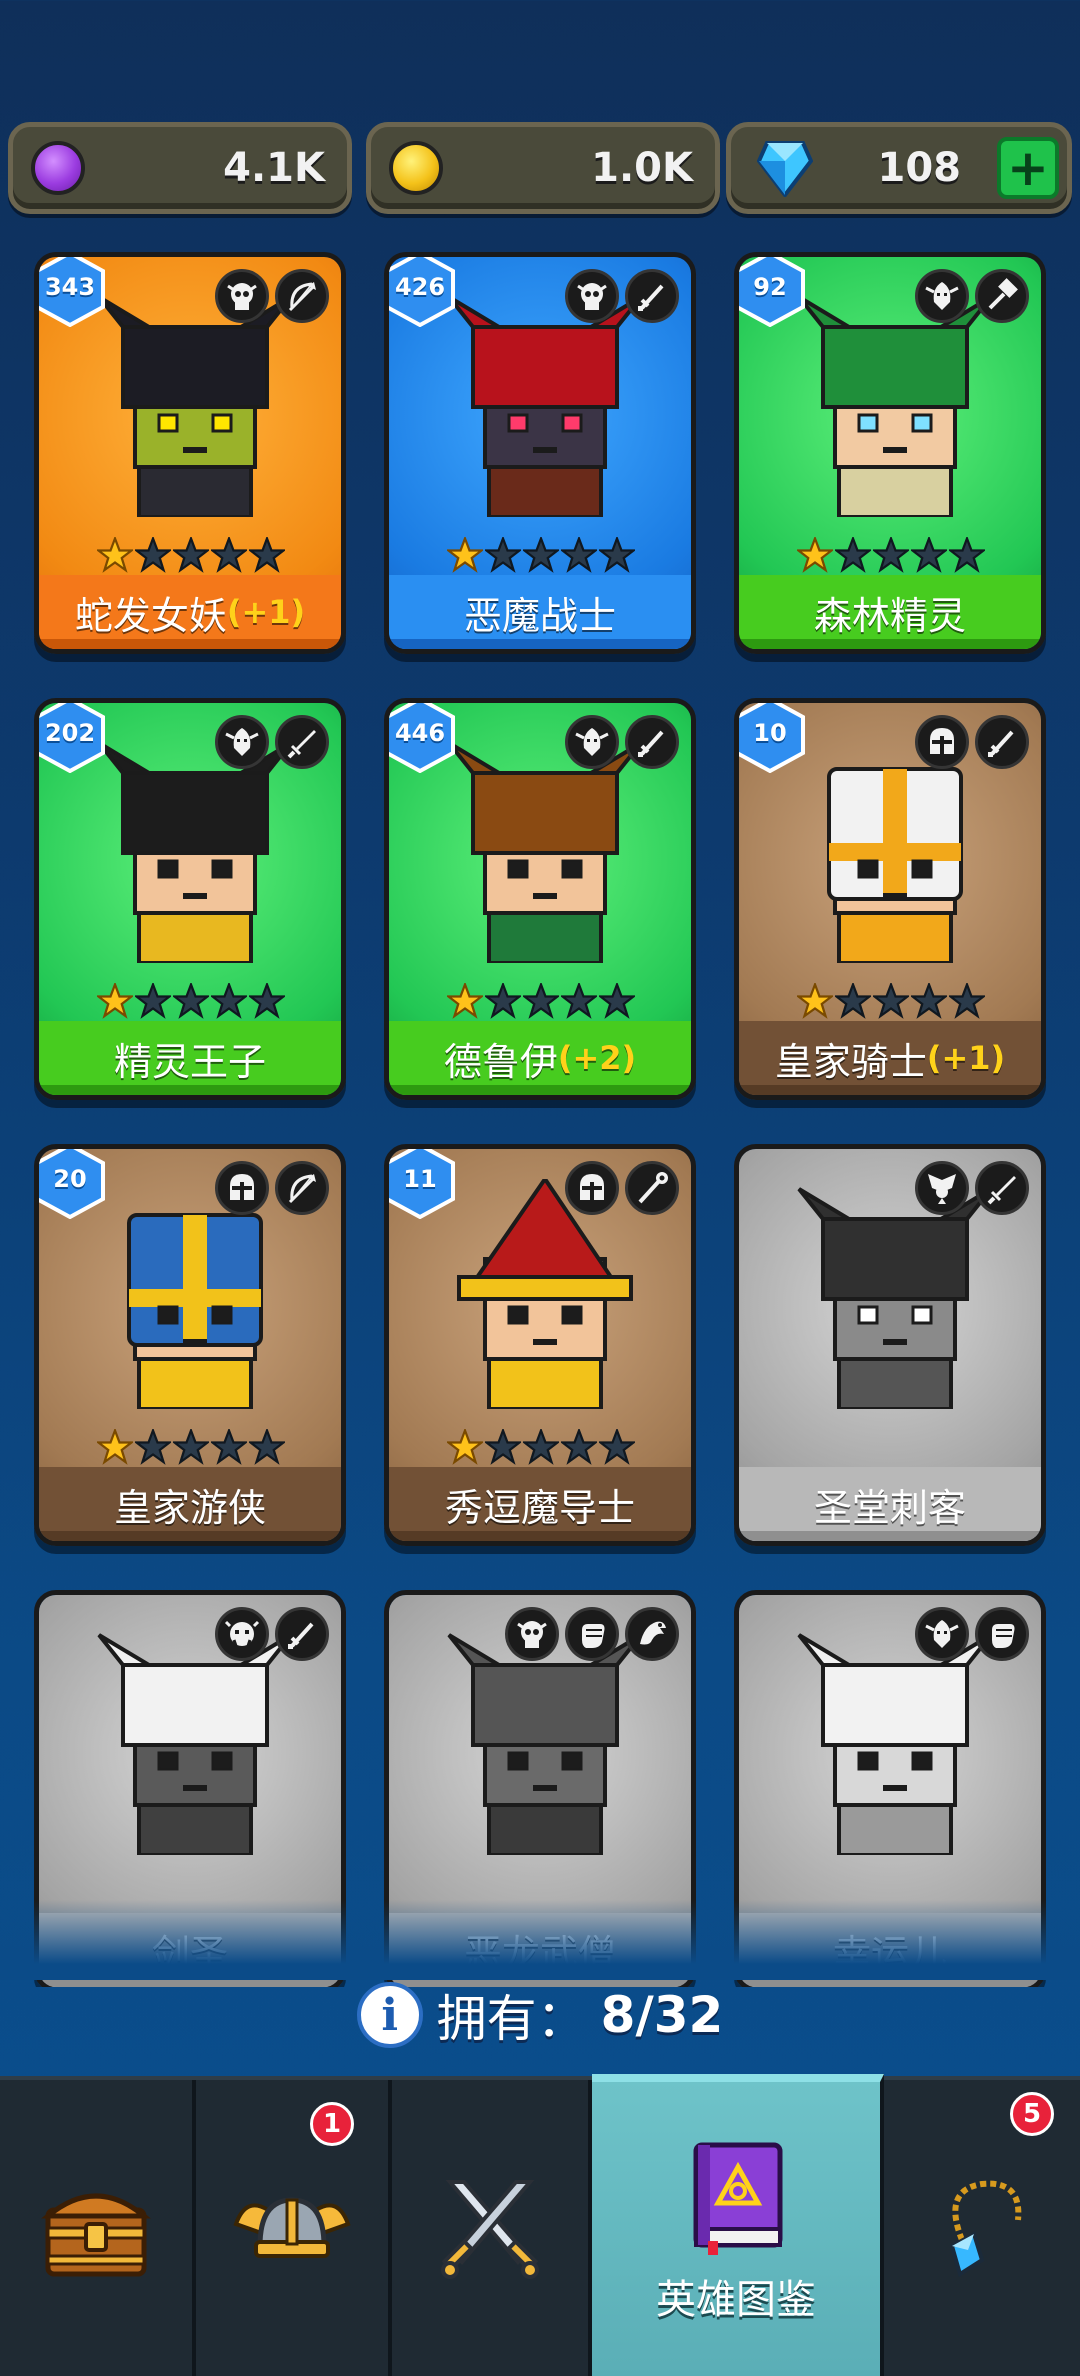  I want to click on gold-currency-pill: 1.0K, so click(543, 168).